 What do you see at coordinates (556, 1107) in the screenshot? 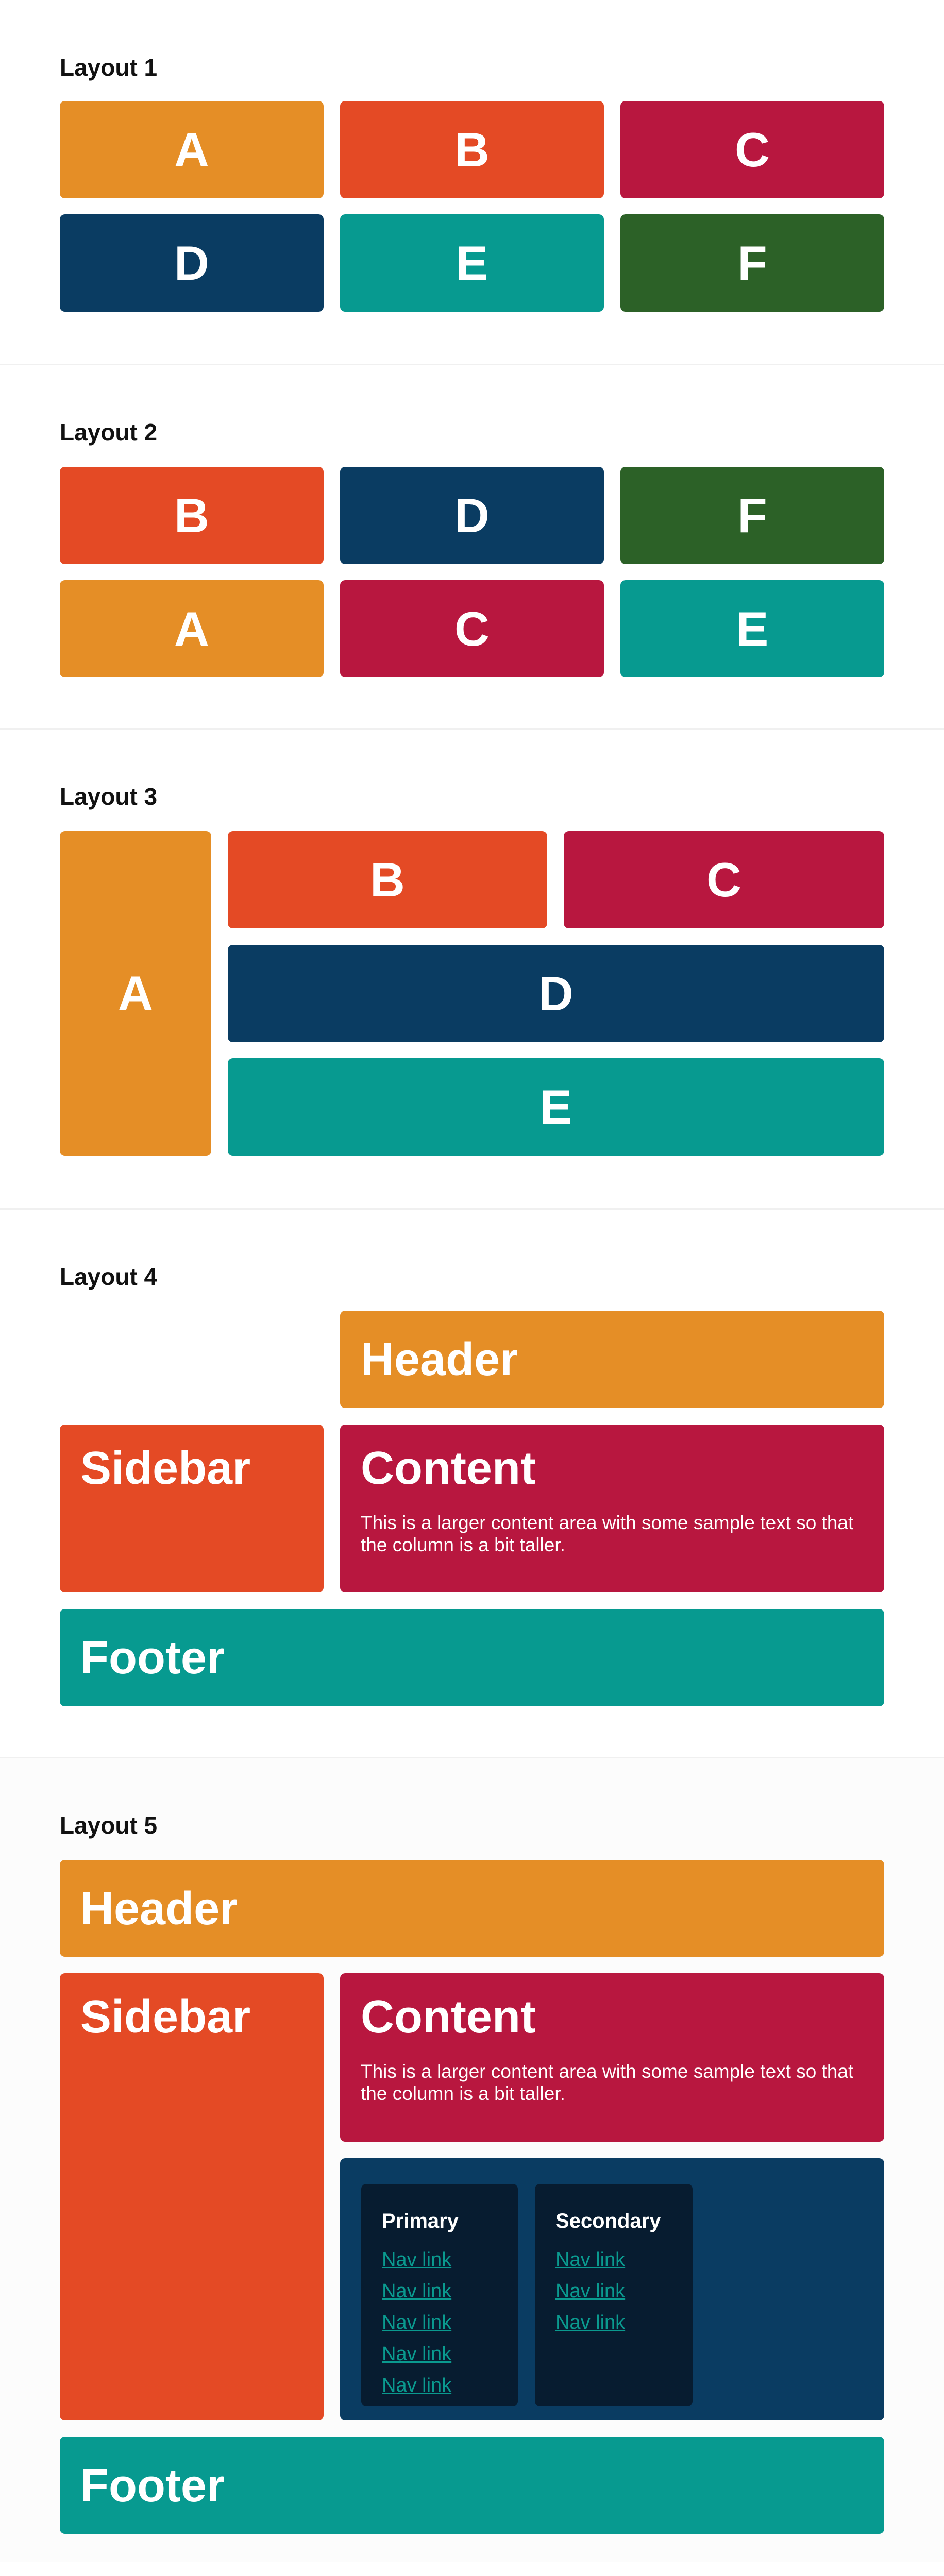
I see `layout3-box-e: E` at bounding box center [556, 1107].